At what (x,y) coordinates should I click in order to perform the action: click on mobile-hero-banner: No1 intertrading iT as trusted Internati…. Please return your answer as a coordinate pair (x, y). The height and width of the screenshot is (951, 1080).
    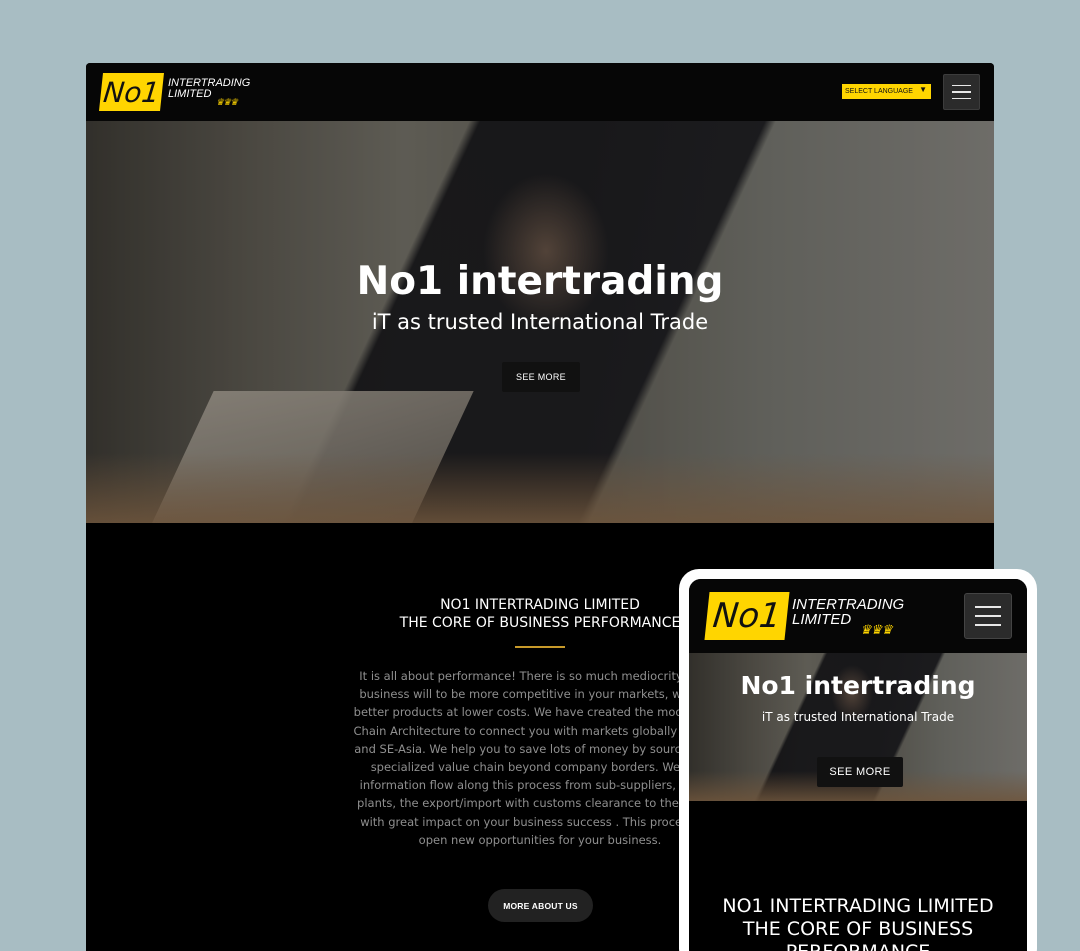
    Looking at the image, I should click on (858, 727).